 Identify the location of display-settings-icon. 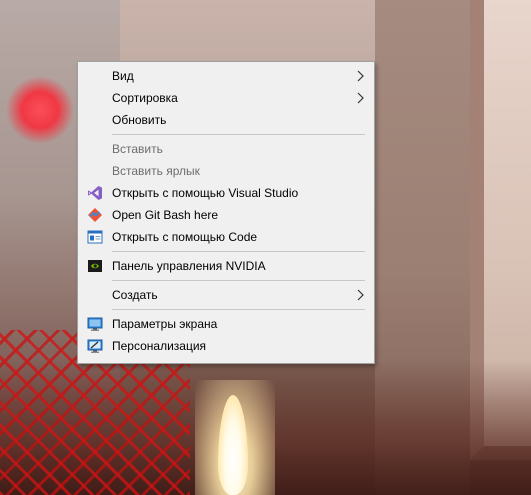
(95, 324).